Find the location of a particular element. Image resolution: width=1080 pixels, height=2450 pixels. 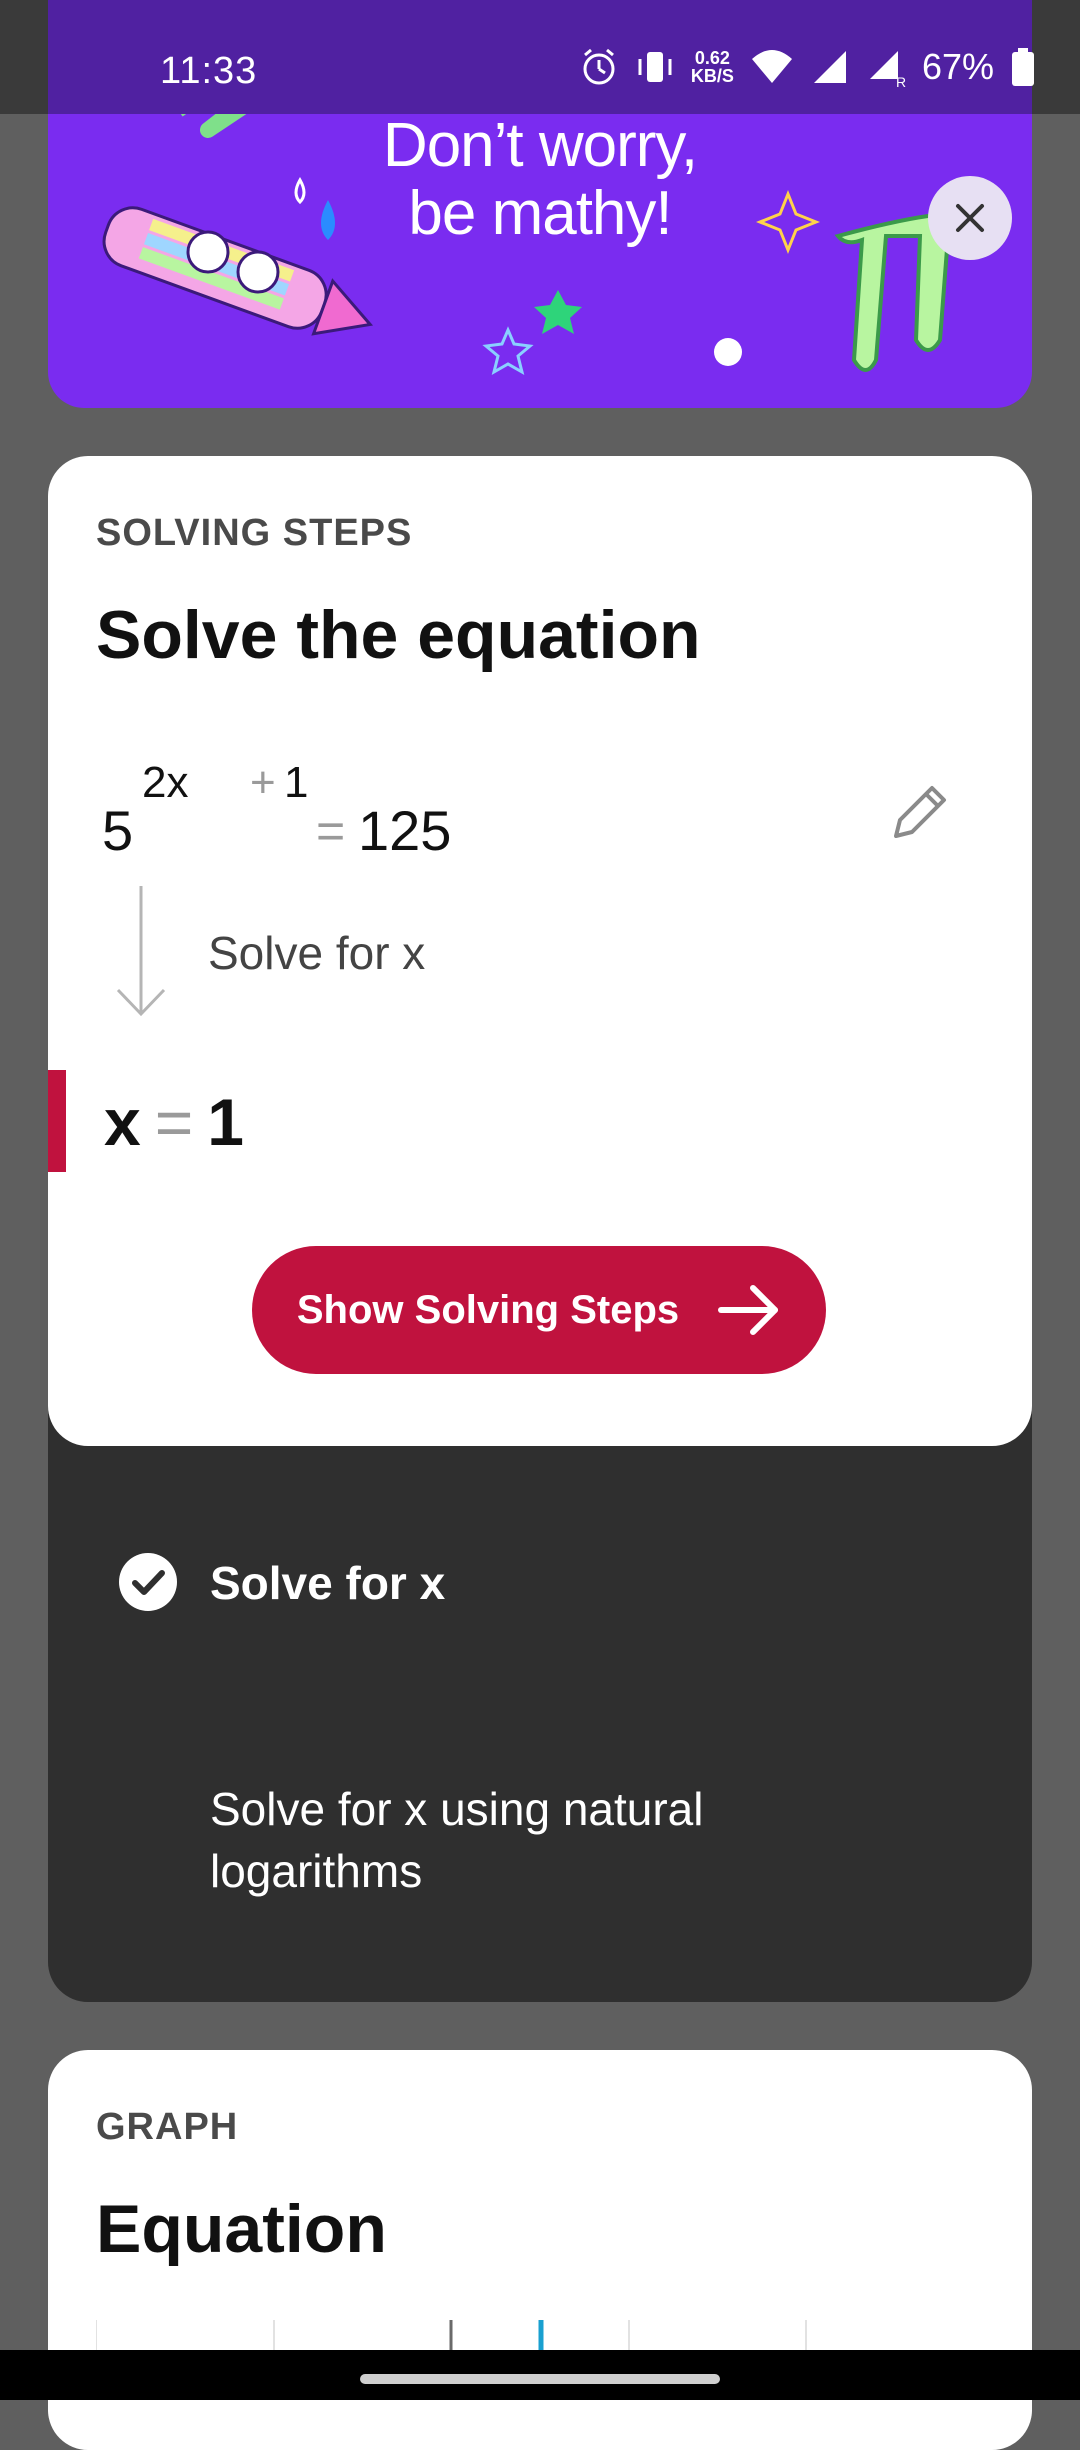

method-title-solve-for-x: Solve for x is located at coordinates (327, 1583).